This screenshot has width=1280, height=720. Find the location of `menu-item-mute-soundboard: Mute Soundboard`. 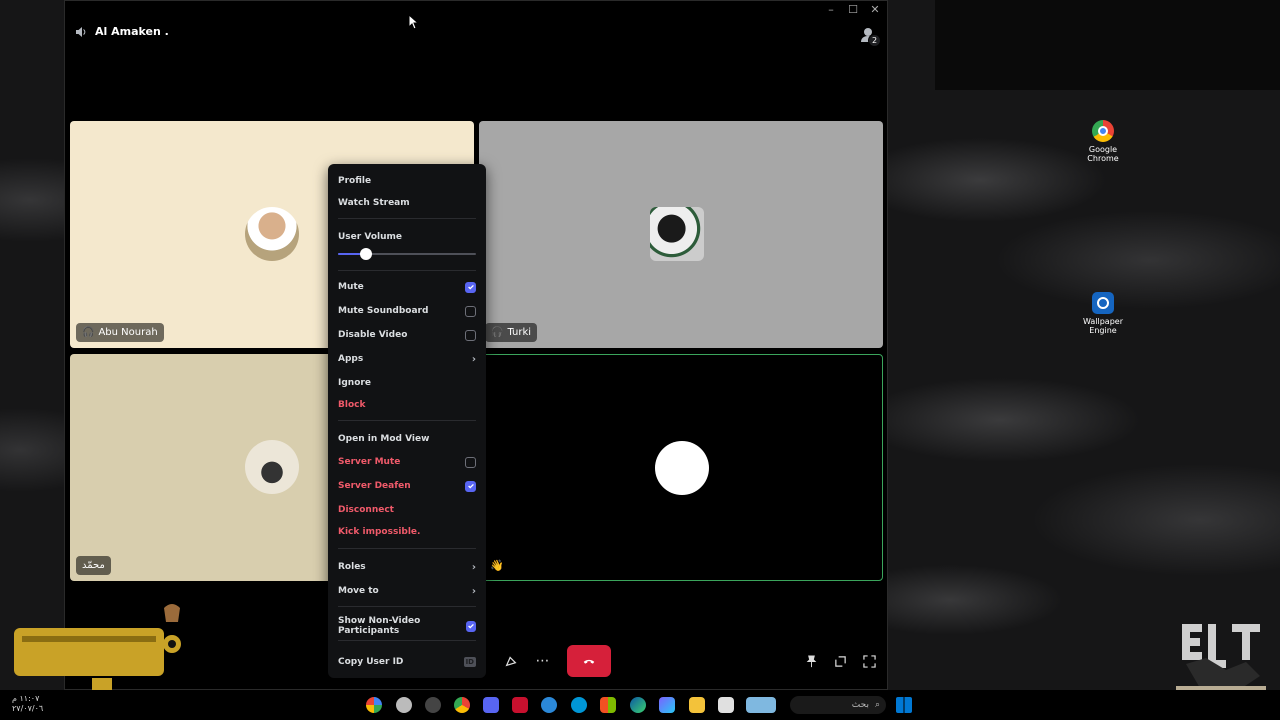

menu-item-mute-soundboard: Mute Soundboard is located at coordinates (407, 311).